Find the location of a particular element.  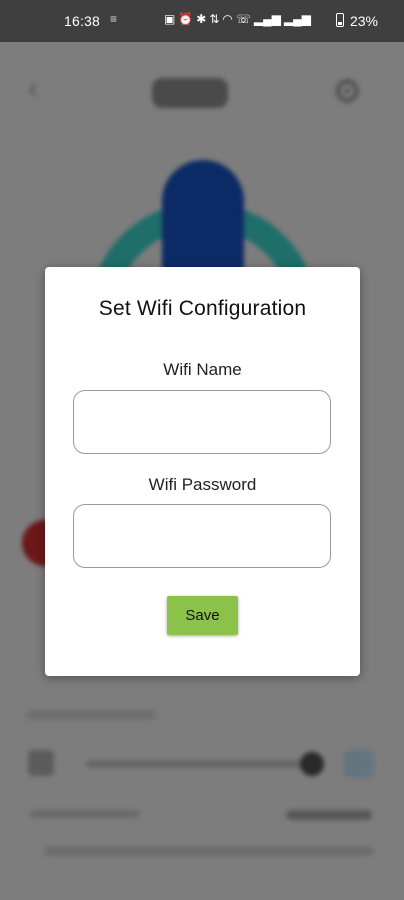

battery-icon is located at coordinates (340, 20).